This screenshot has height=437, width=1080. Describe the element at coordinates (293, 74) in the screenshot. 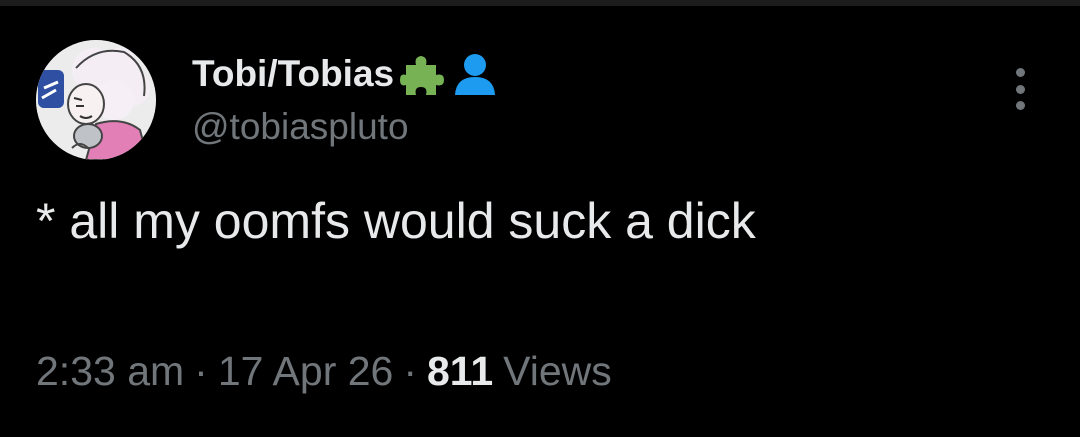

I see `author-display-name: Tobi/Tobias` at that location.